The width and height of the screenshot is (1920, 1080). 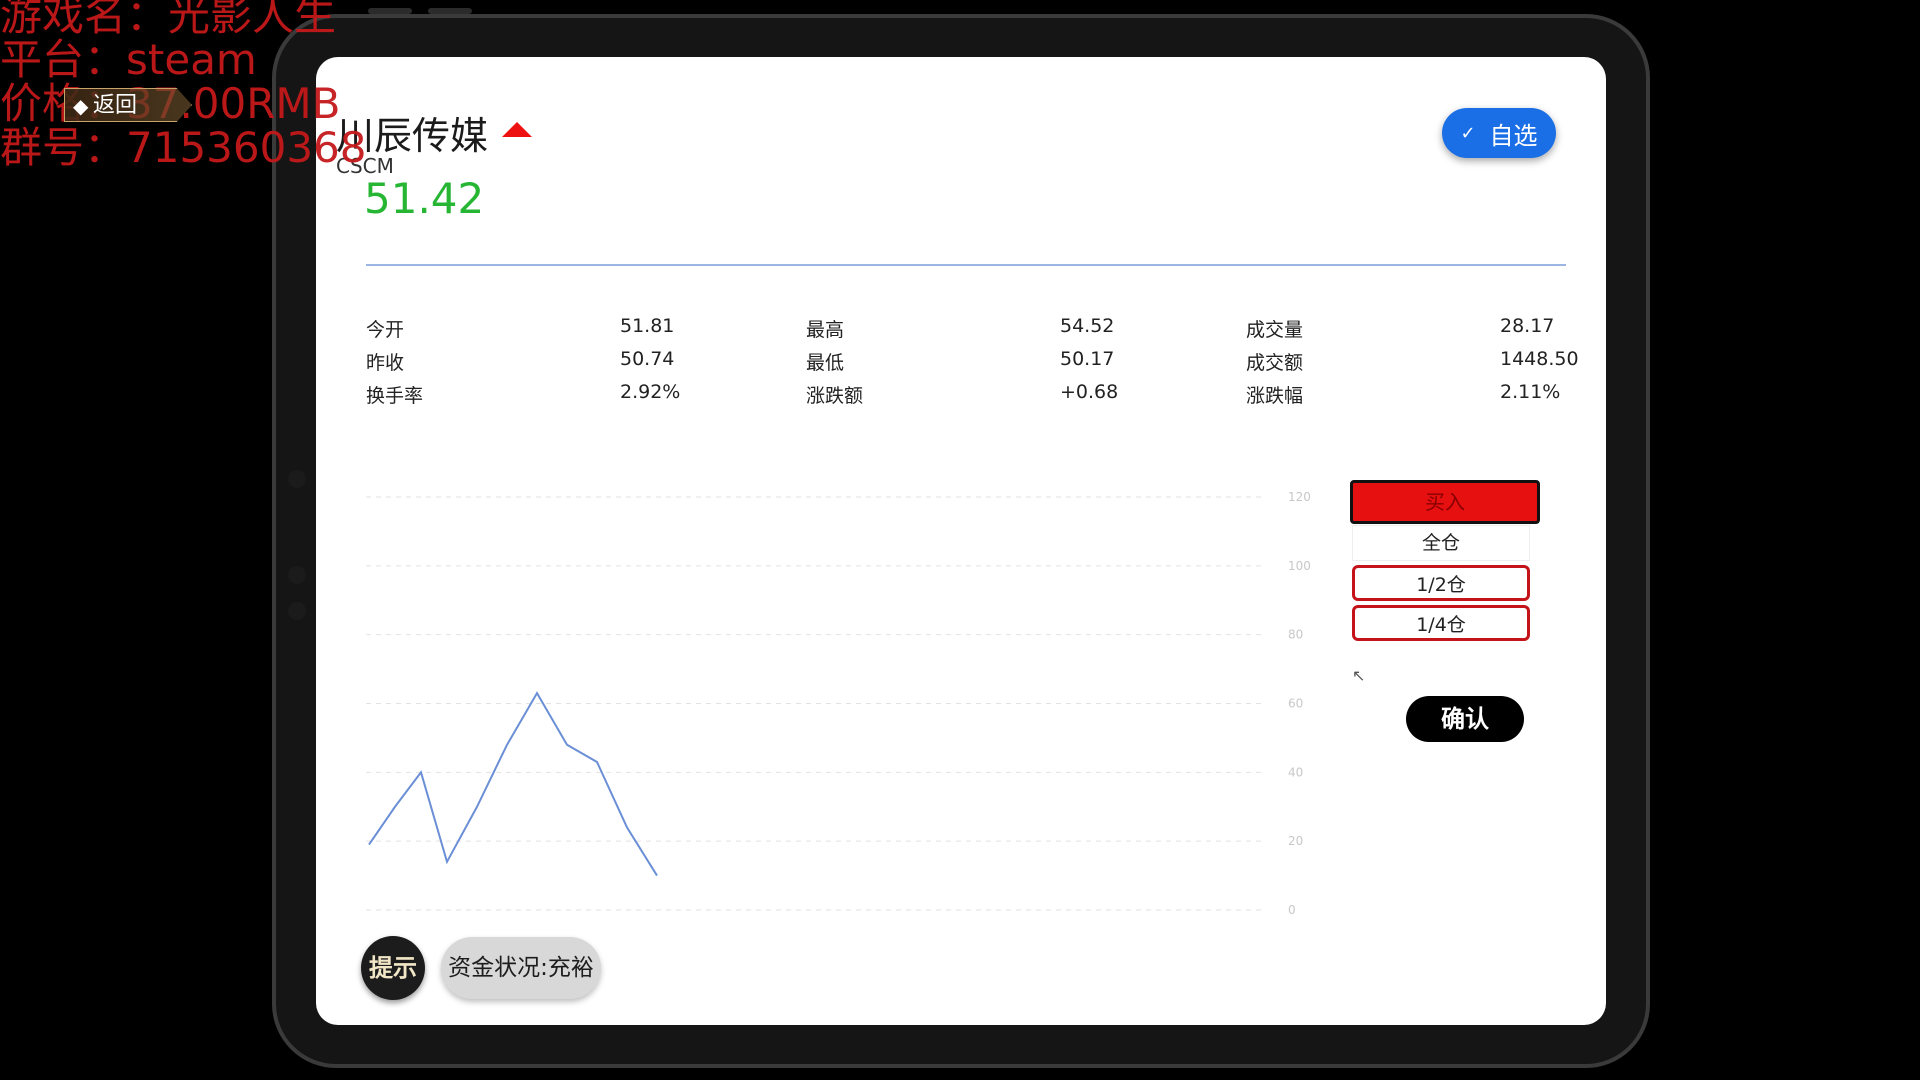 What do you see at coordinates (1527, 326) in the screenshot?
I see `stat-value: 28.17` at bounding box center [1527, 326].